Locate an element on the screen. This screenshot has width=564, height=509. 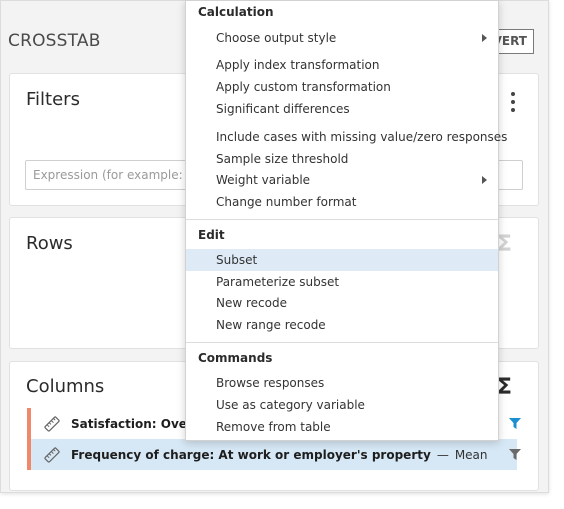
variable-statistic: Mean is located at coordinates (471, 454).